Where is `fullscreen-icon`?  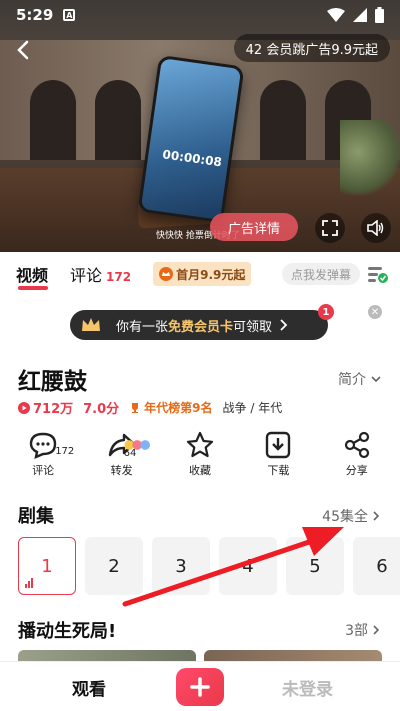 fullscreen-icon is located at coordinates (330, 228).